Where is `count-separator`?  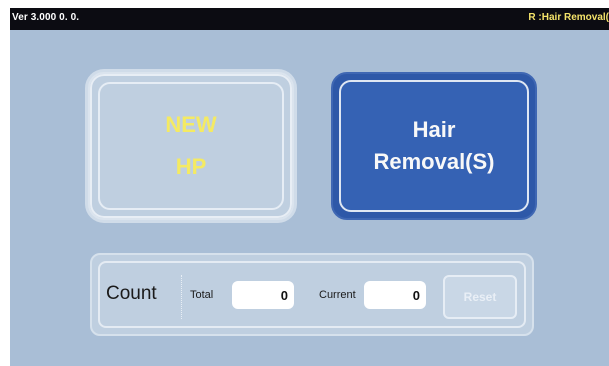
count-separator is located at coordinates (181, 297).